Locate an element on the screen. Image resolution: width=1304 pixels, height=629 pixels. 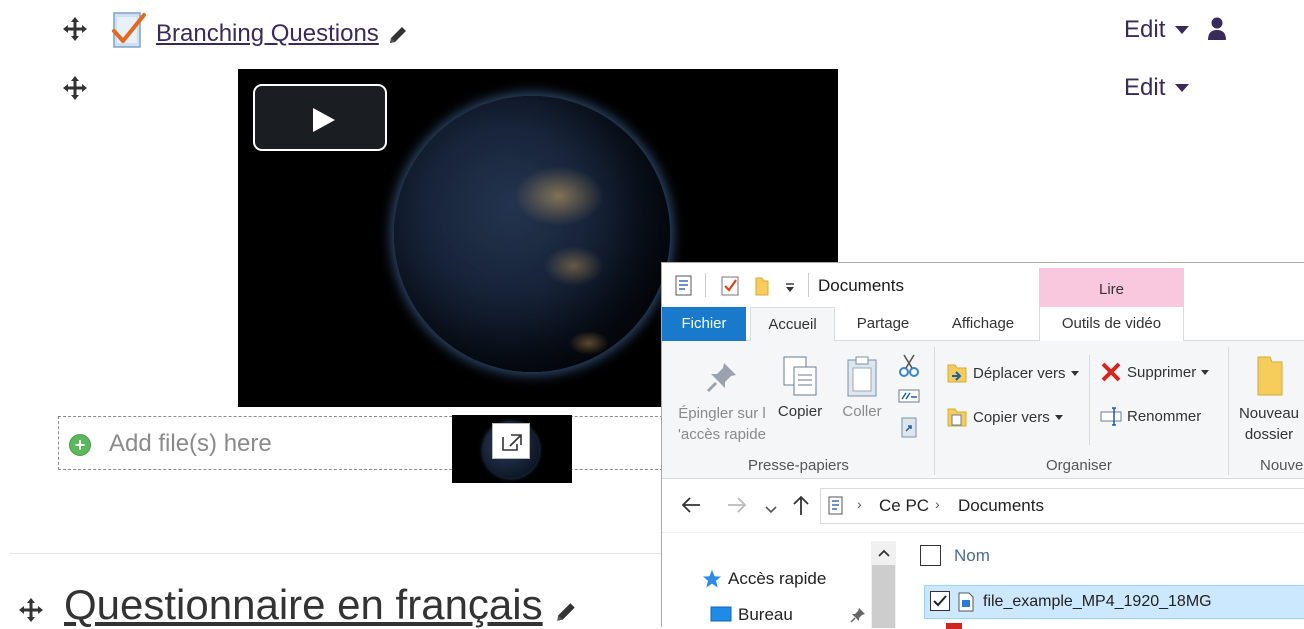
file-row-selected: file_example_MP4_1920_18MG is located at coordinates (1114, 602).